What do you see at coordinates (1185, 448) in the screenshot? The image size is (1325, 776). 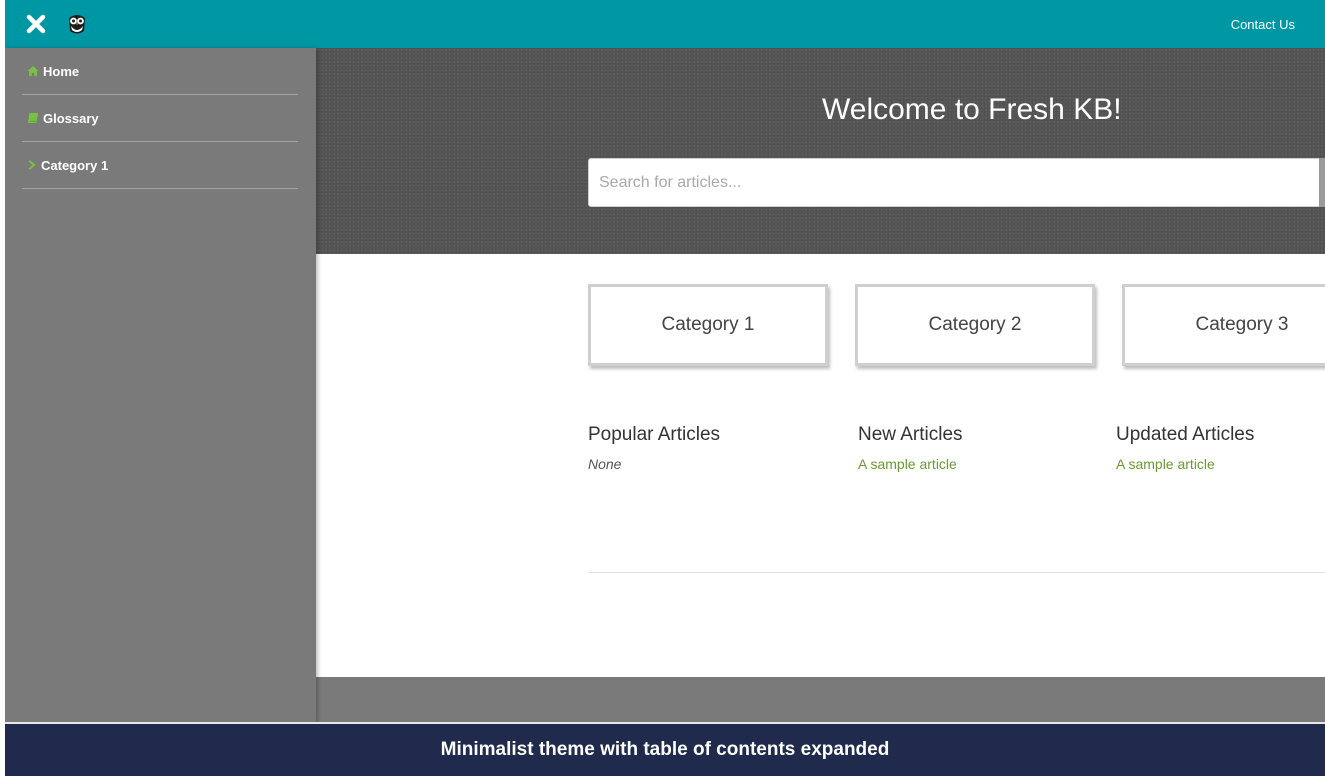 I see `updated-articles-section: Updated Articles A sample article` at bounding box center [1185, 448].